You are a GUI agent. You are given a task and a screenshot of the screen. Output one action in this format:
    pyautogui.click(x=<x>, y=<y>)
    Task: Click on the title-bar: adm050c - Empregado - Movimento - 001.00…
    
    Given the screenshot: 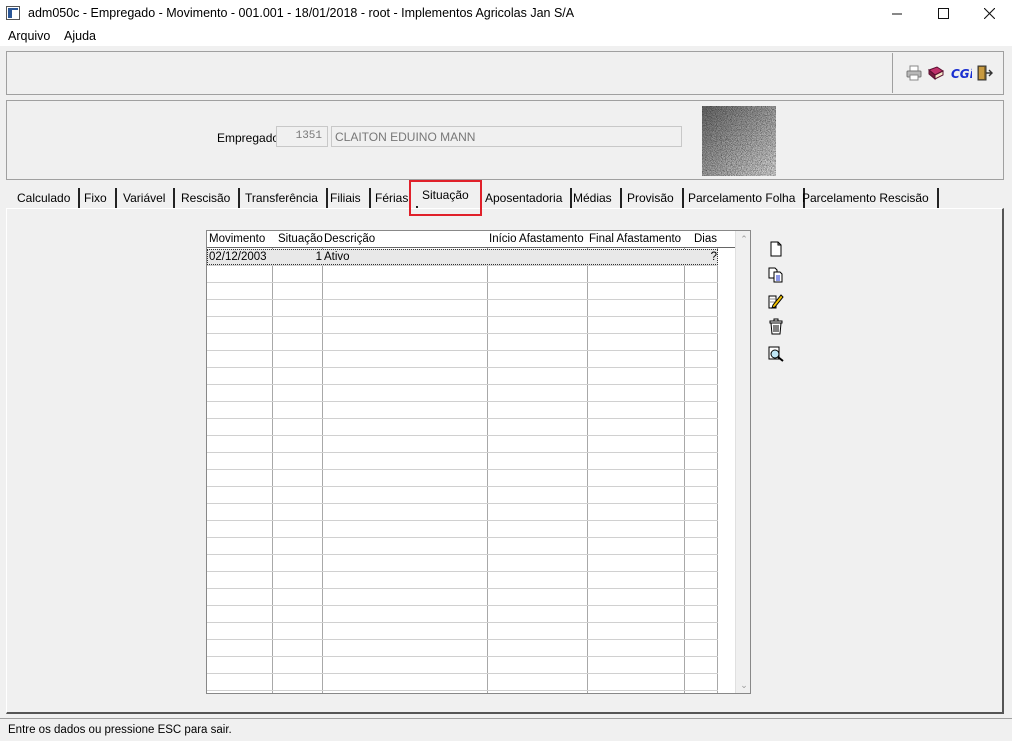 What is the action you would take?
    pyautogui.click(x=506, y=13)
    